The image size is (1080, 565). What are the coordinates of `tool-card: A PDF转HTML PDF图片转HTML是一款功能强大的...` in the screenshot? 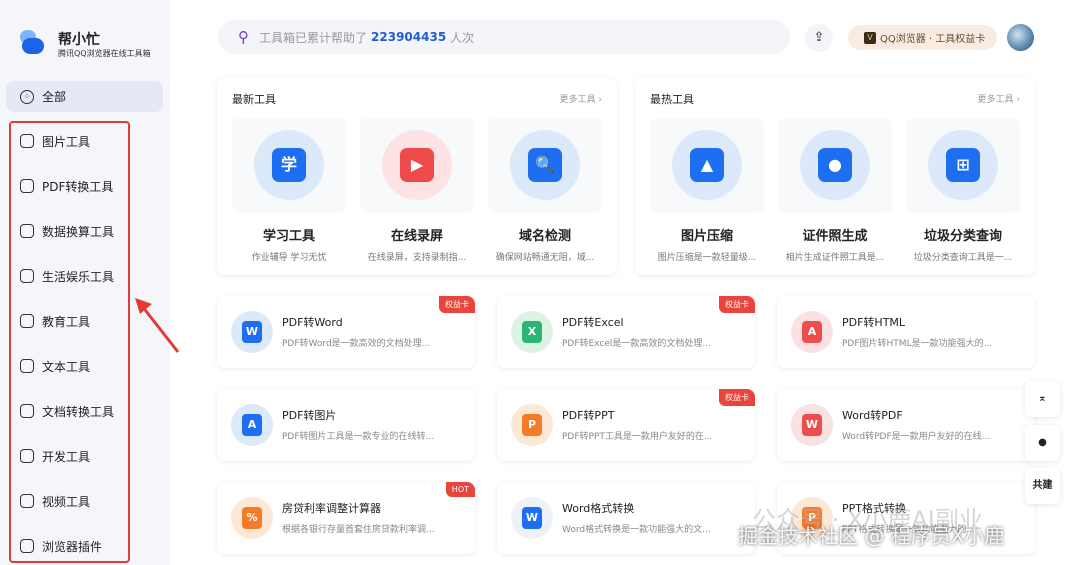 It's located at (906, 332).